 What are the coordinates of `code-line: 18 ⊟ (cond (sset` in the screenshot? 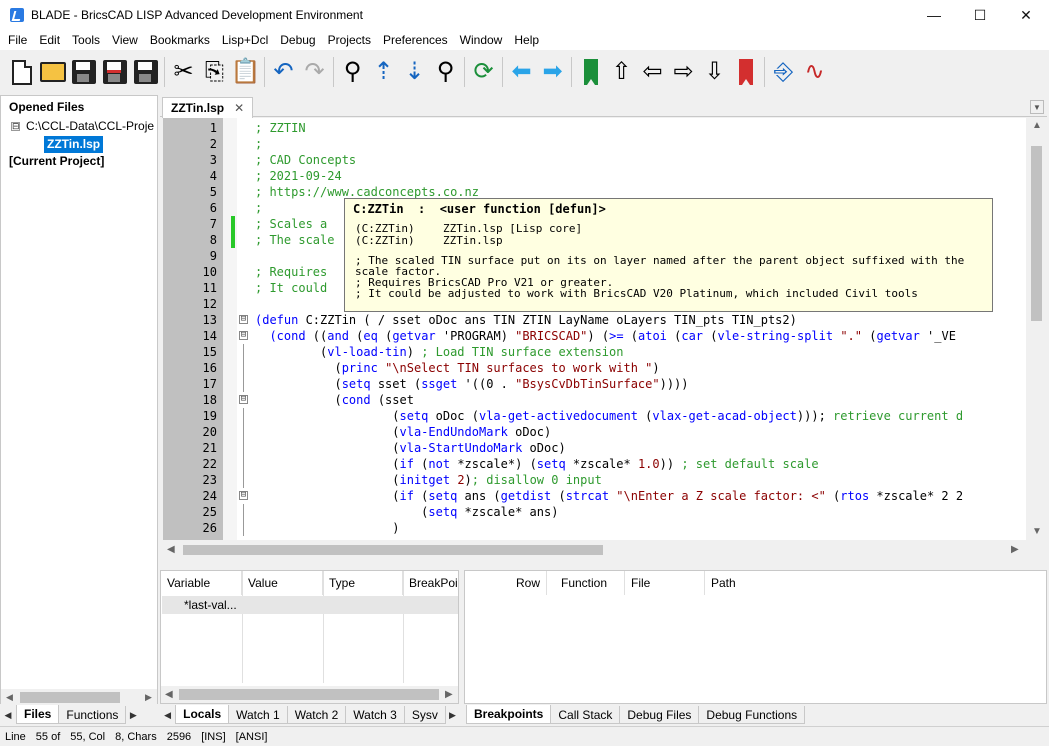 It's located at (605, 400).